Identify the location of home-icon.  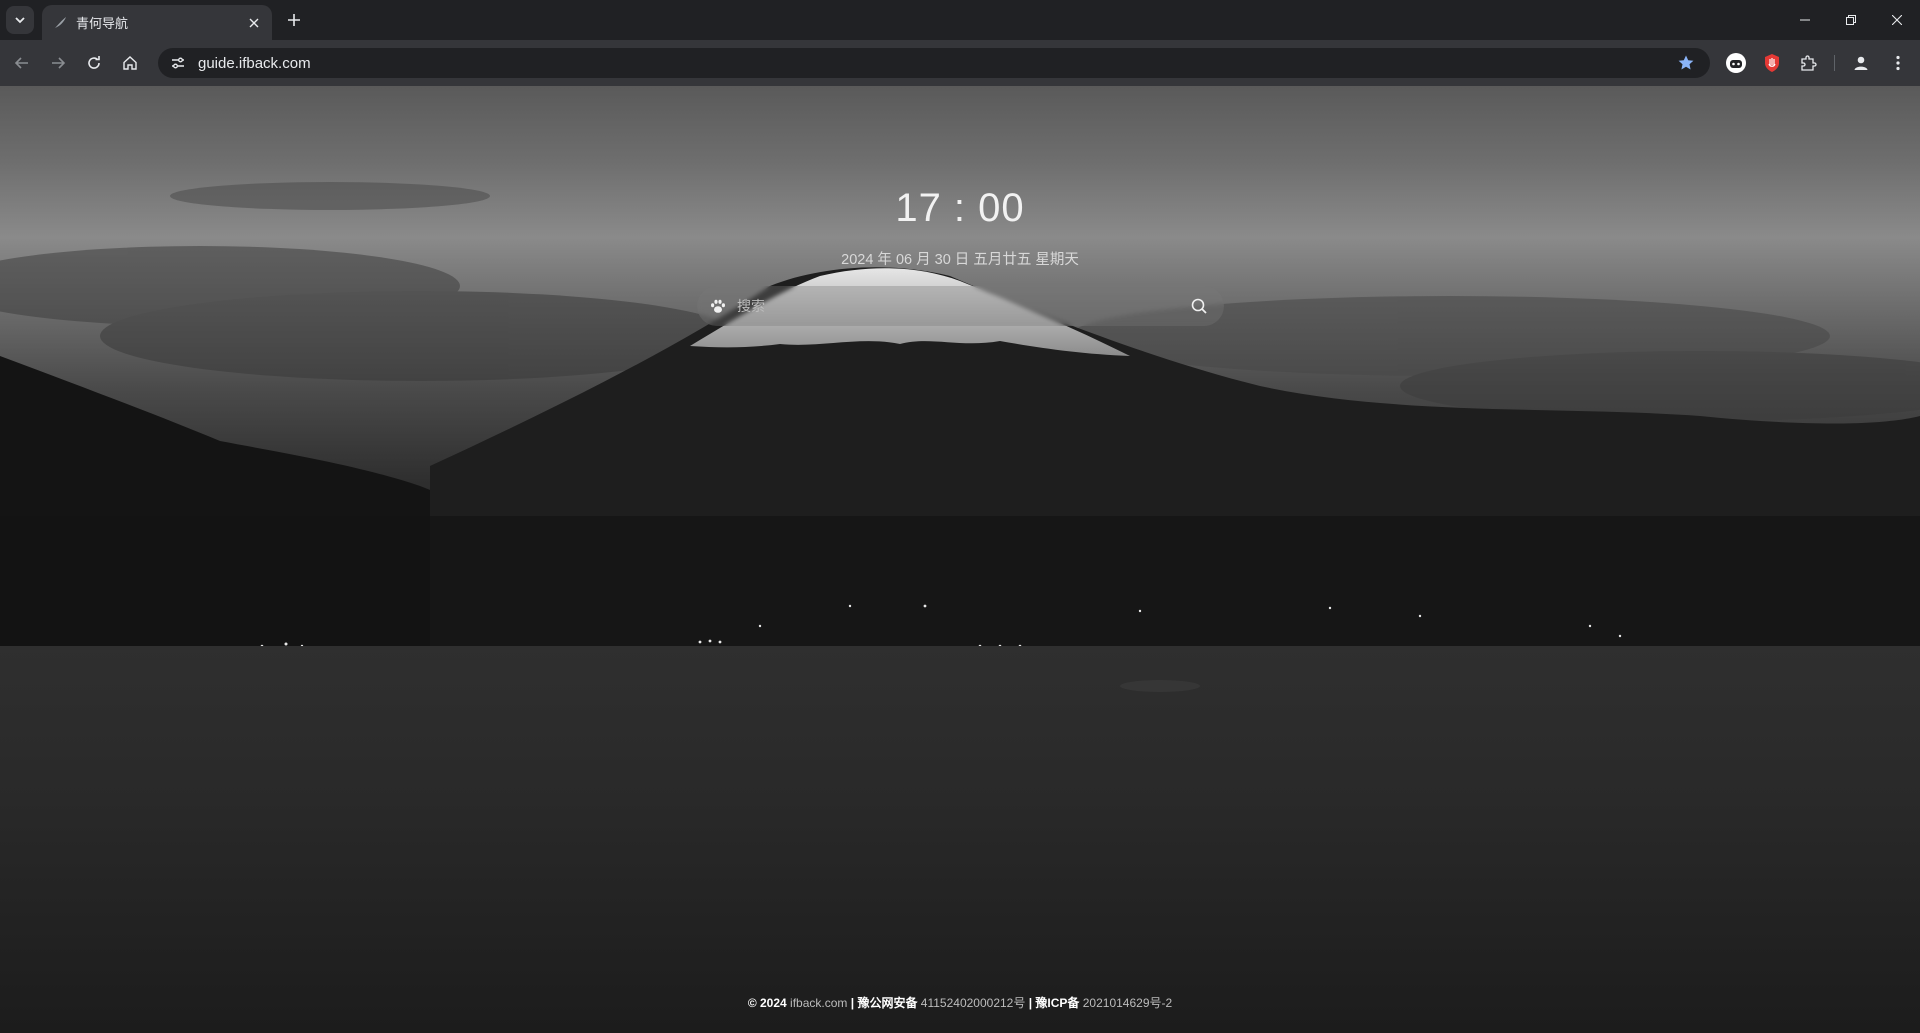
(130, 63).